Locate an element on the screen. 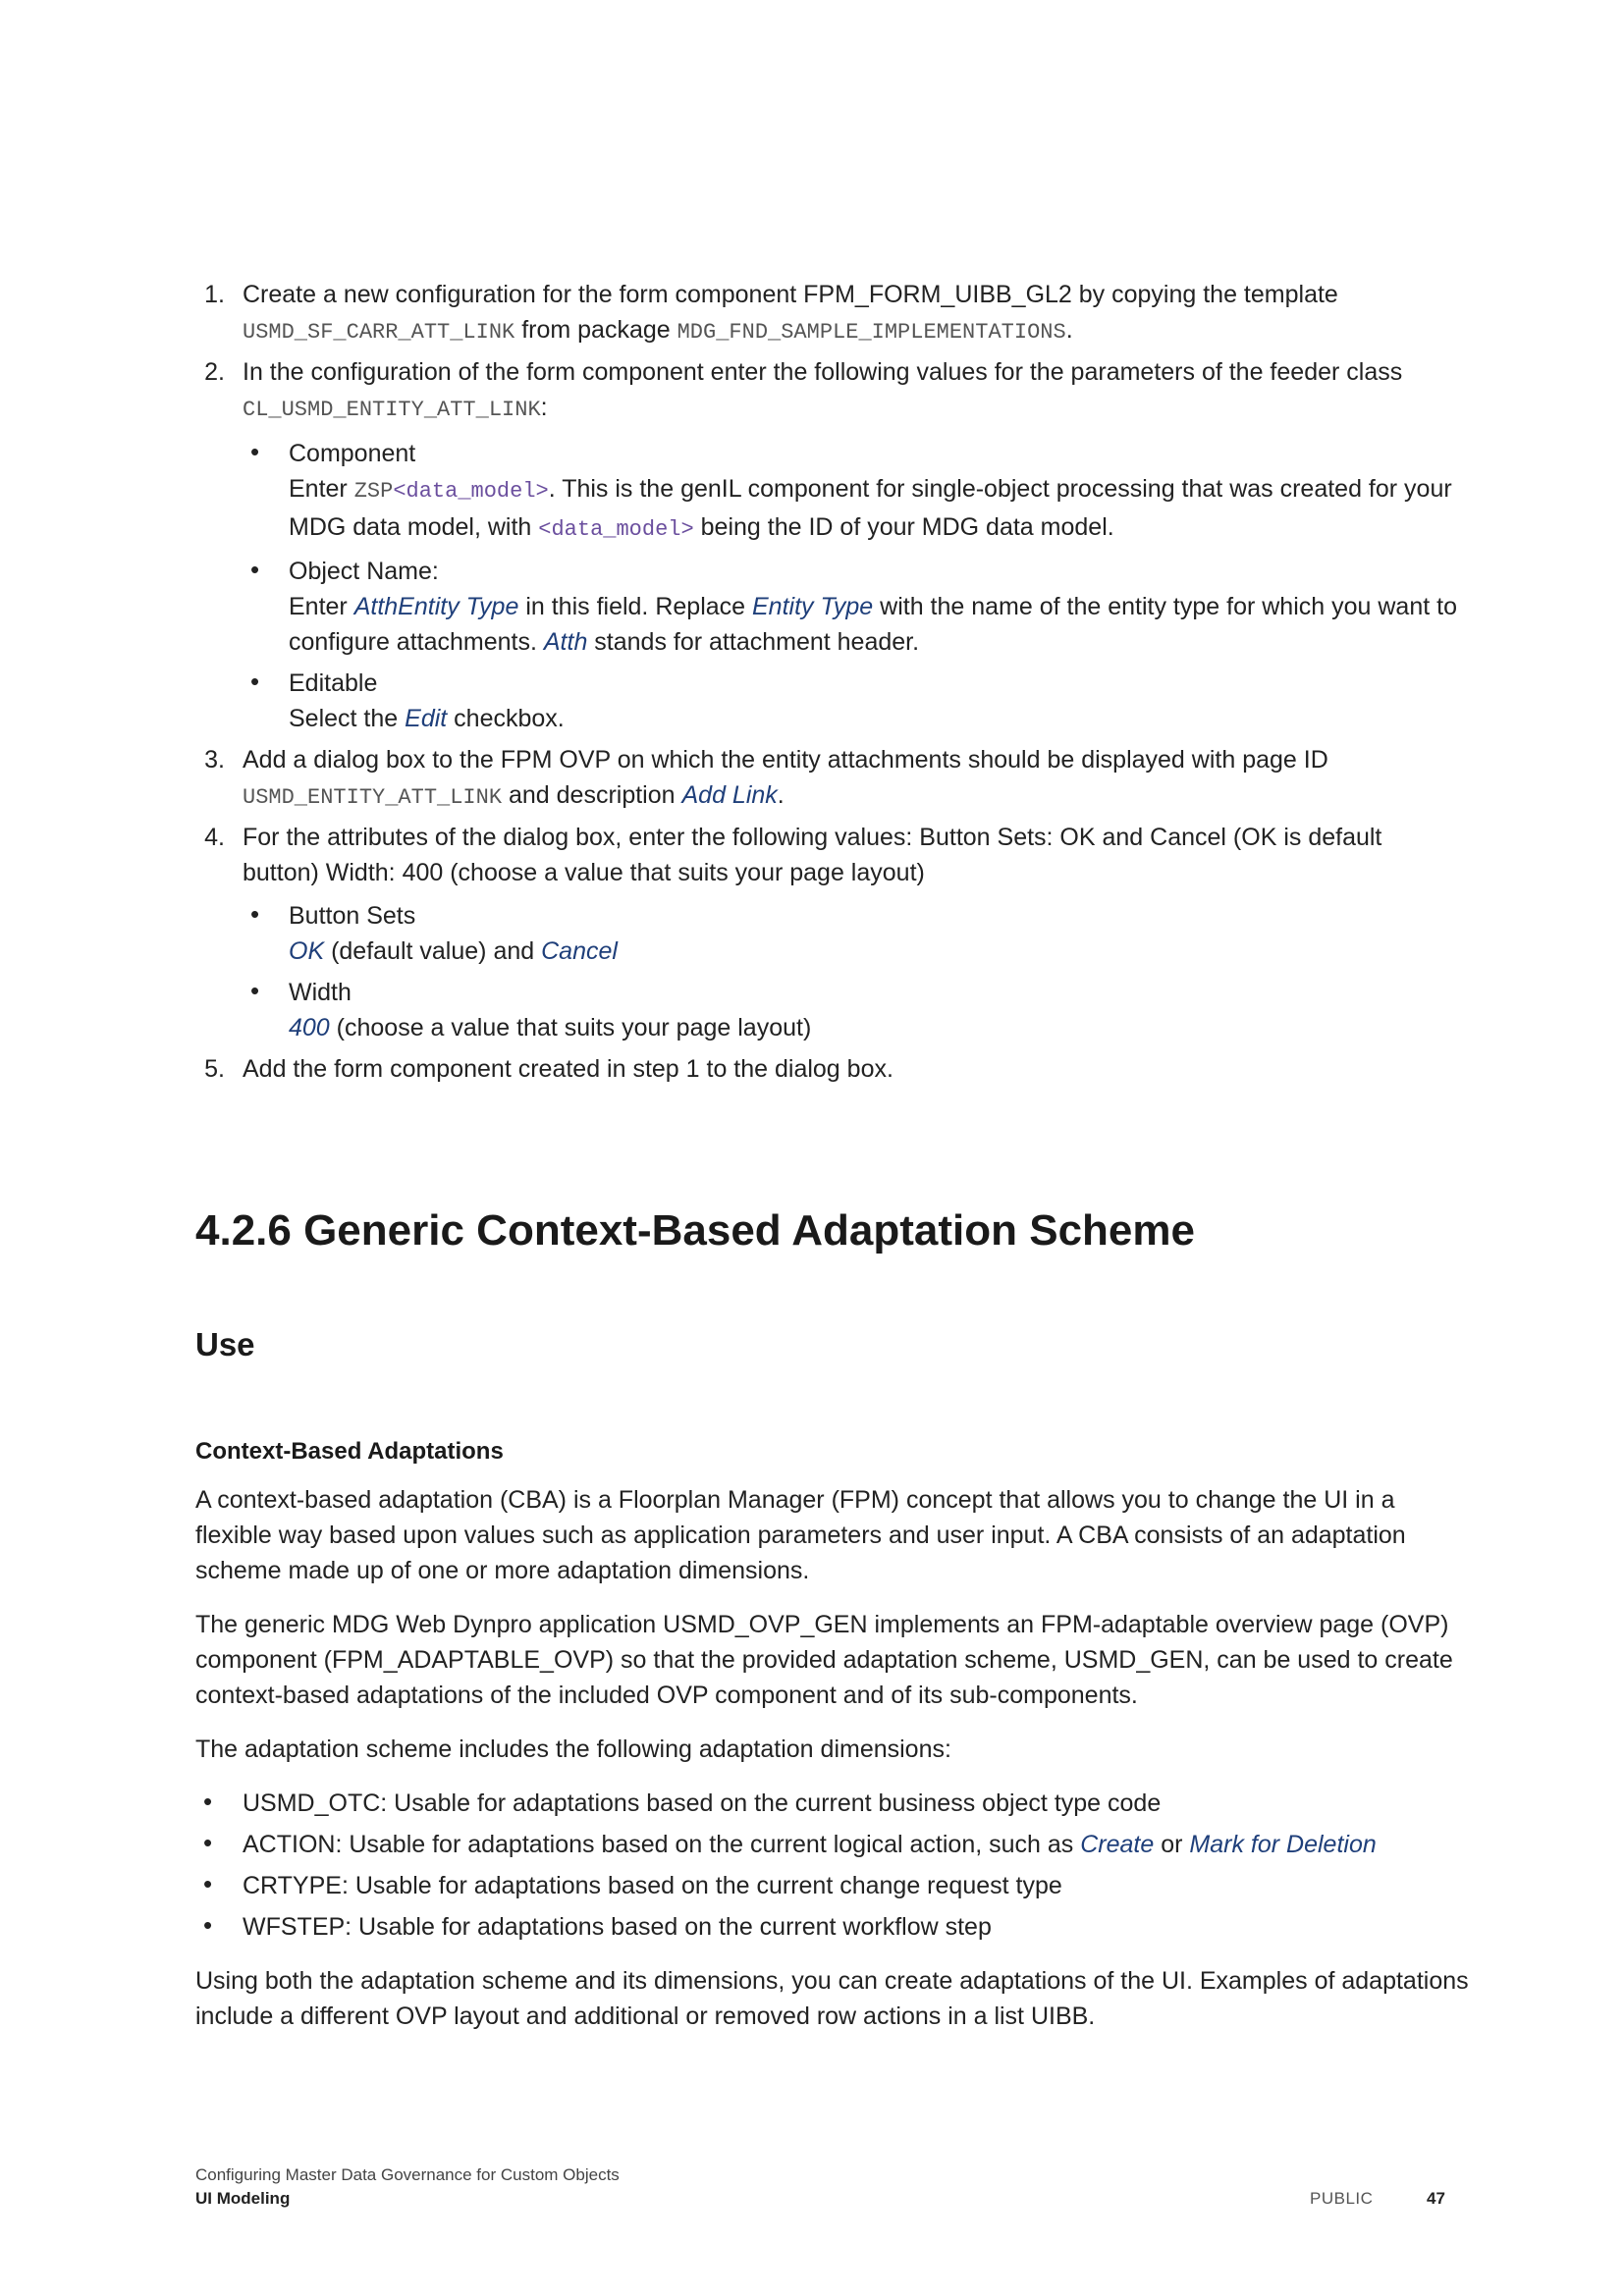 The image size is (1624, 2296). cba-heading: Context-Based Adaptations is located at coordinates (349, 1451).